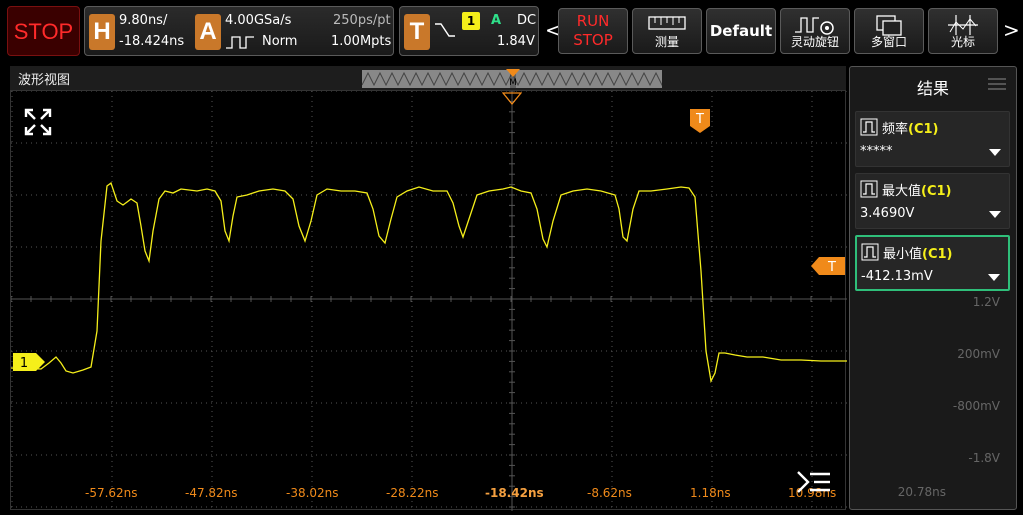  I want to click on time-axis-label: 1.18ns, so click(710, 493).